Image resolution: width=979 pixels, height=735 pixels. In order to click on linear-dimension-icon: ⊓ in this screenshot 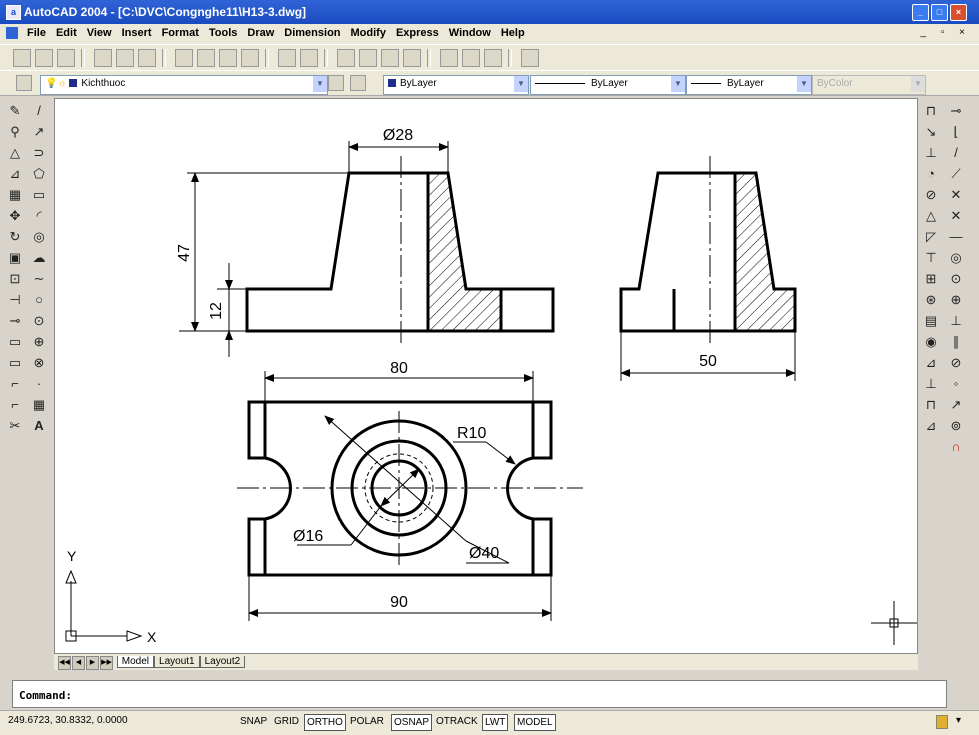, I will do `click(931, 111)`.